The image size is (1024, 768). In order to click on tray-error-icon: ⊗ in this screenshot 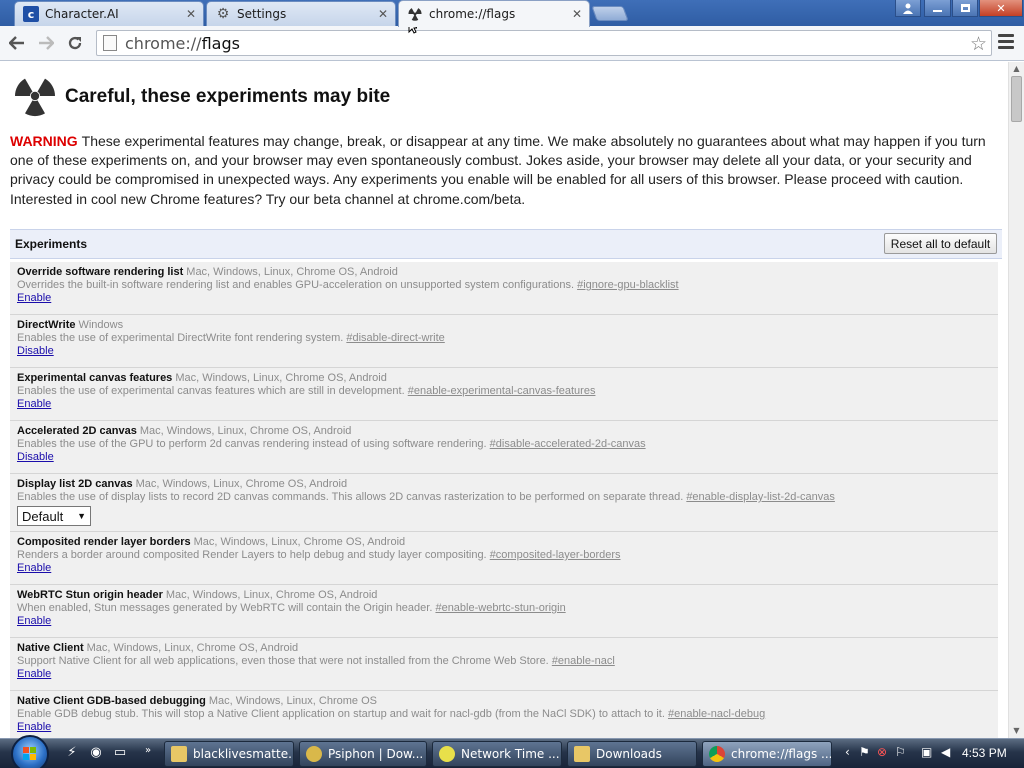, I will do `click(882, 752)`.